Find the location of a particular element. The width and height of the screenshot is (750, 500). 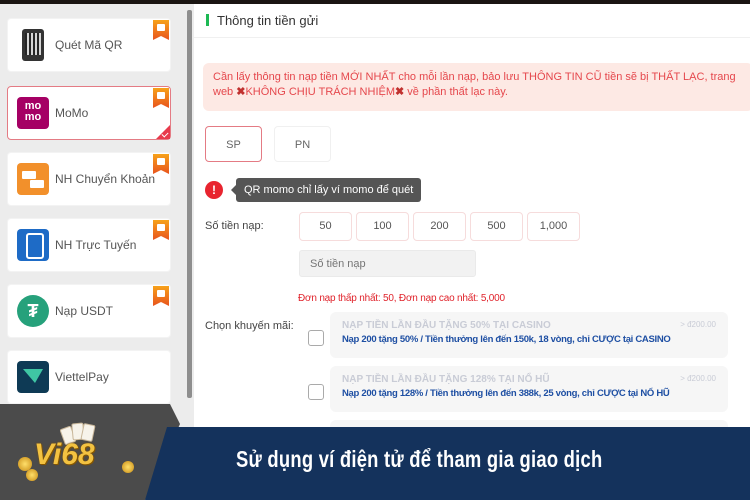

notice-emphasis: KHÔNG CHỊU TRÁCH NHIỆM is located at coordinates (320, 92).